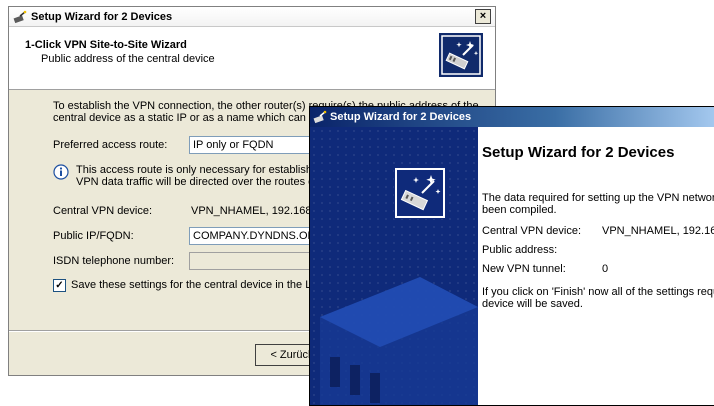 The width and height of the screenshot is (714, 406). Describe the element at coordinates (520, 250) in the screenshot. I see `public-address-label: Public address:` at that location.